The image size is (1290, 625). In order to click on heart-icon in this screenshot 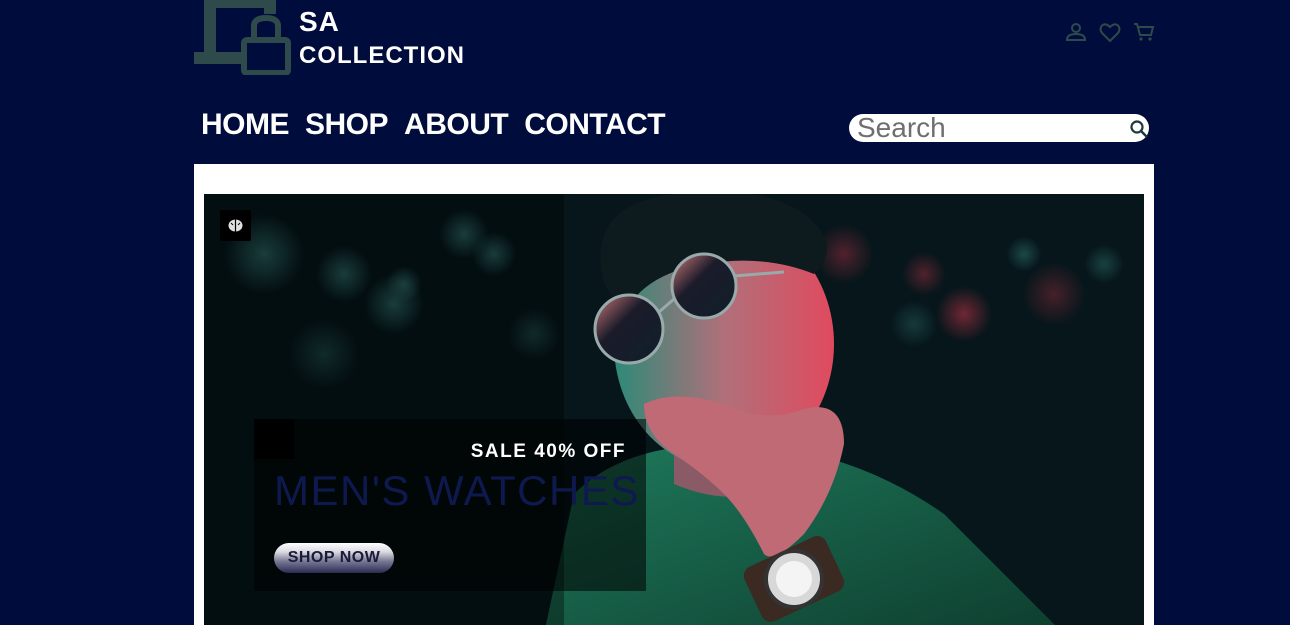, I will do `click(1110, 32)`.